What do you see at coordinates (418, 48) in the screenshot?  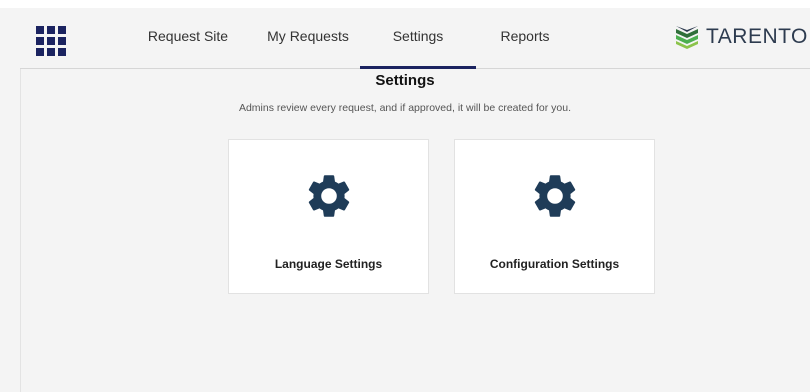 I see `tab-settings: Settings` at bounding box center [418, 48].